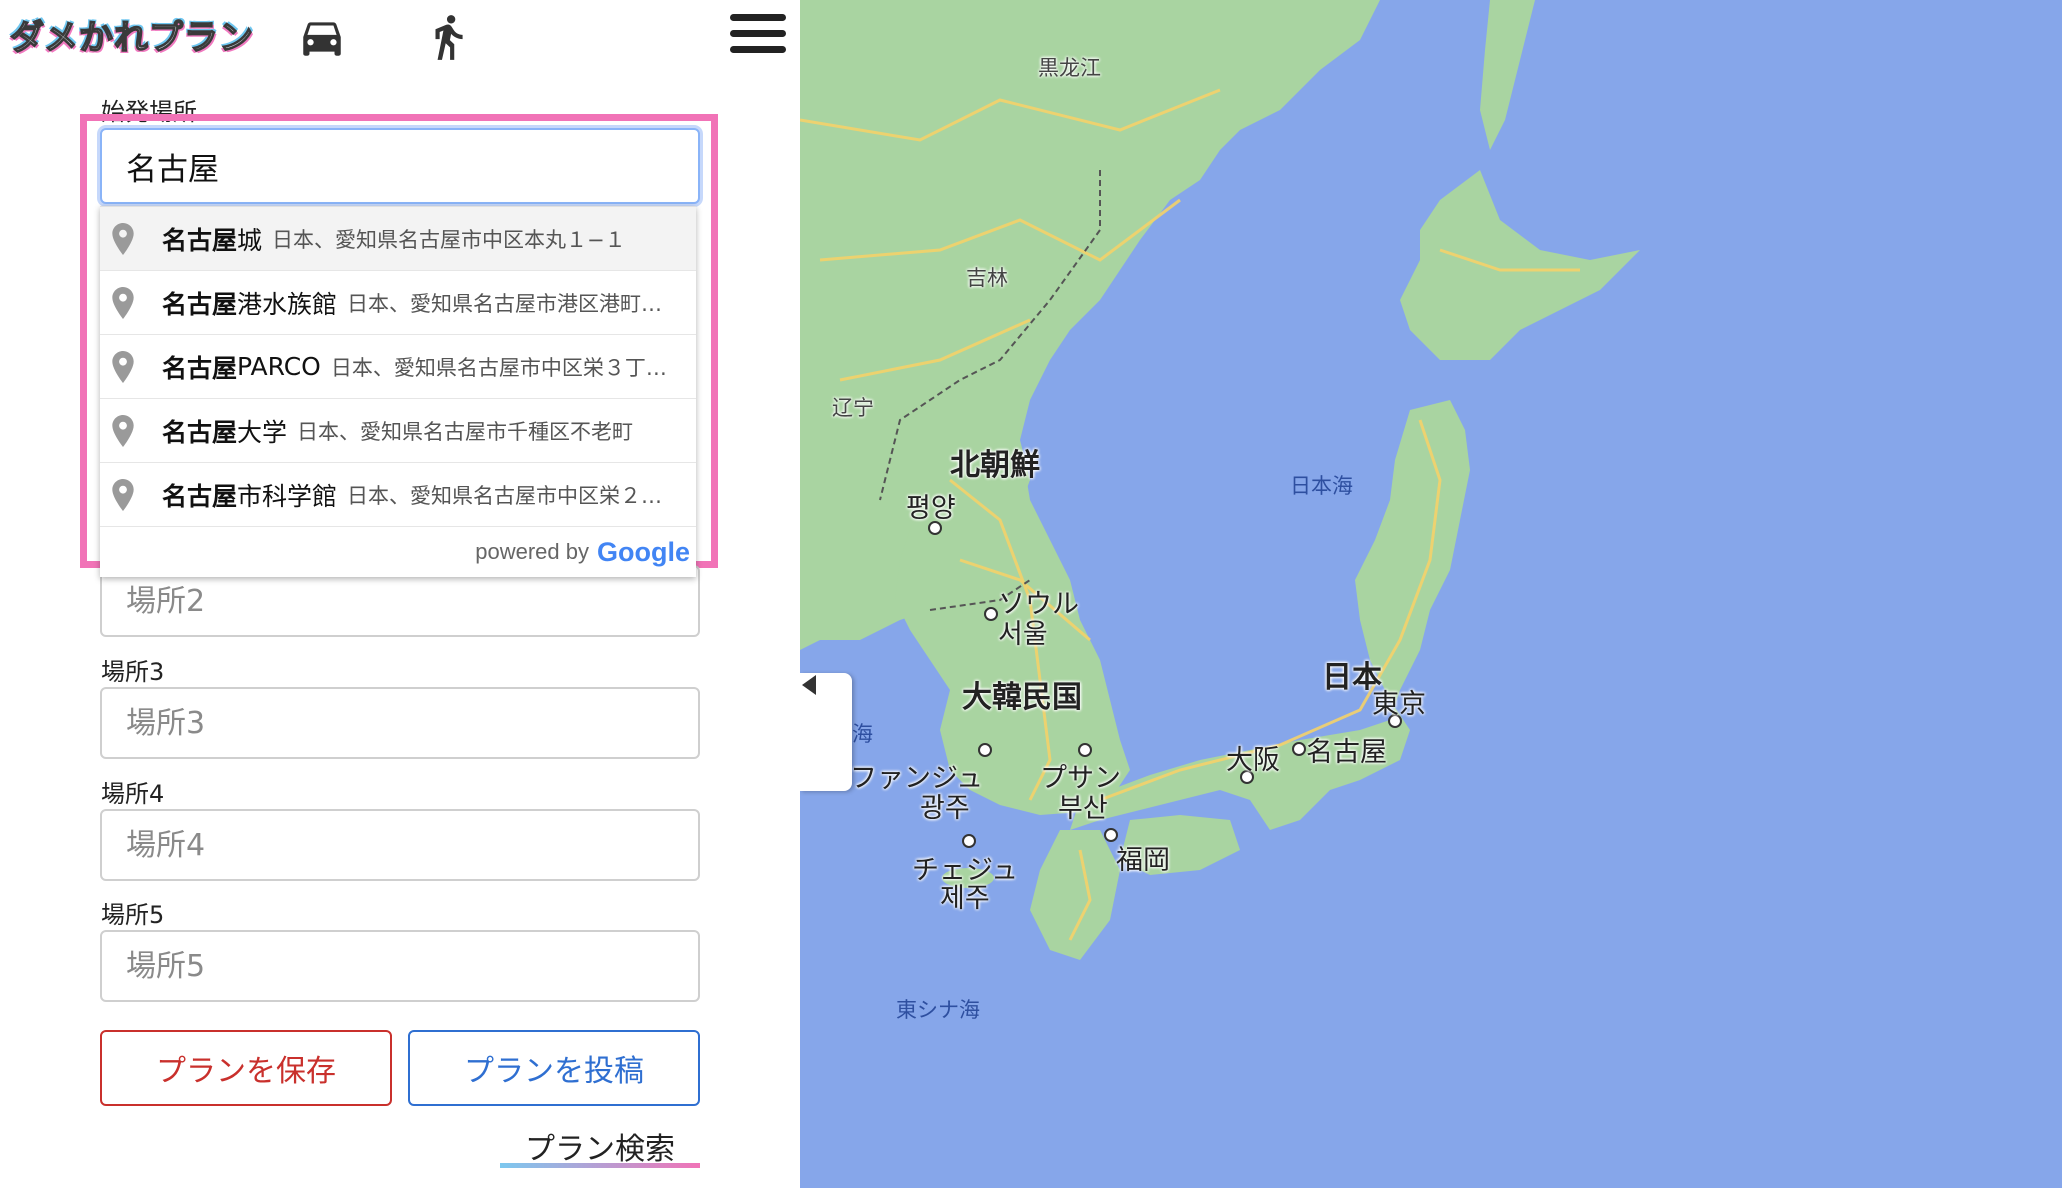 The width and height of the screenshot is (2062, 1188). What do you see at coordinates (400, 166) in the screenshot?
I see `start-location-input` at bounding box center [400, 166].